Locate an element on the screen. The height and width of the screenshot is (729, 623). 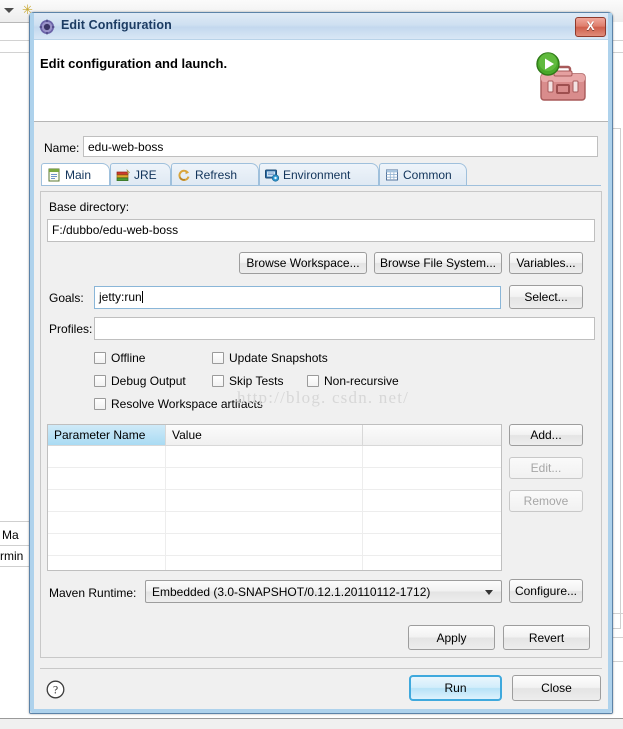
update-snapshots-checkbox-label: Update Snapshots is located at coordinates (278, 358).